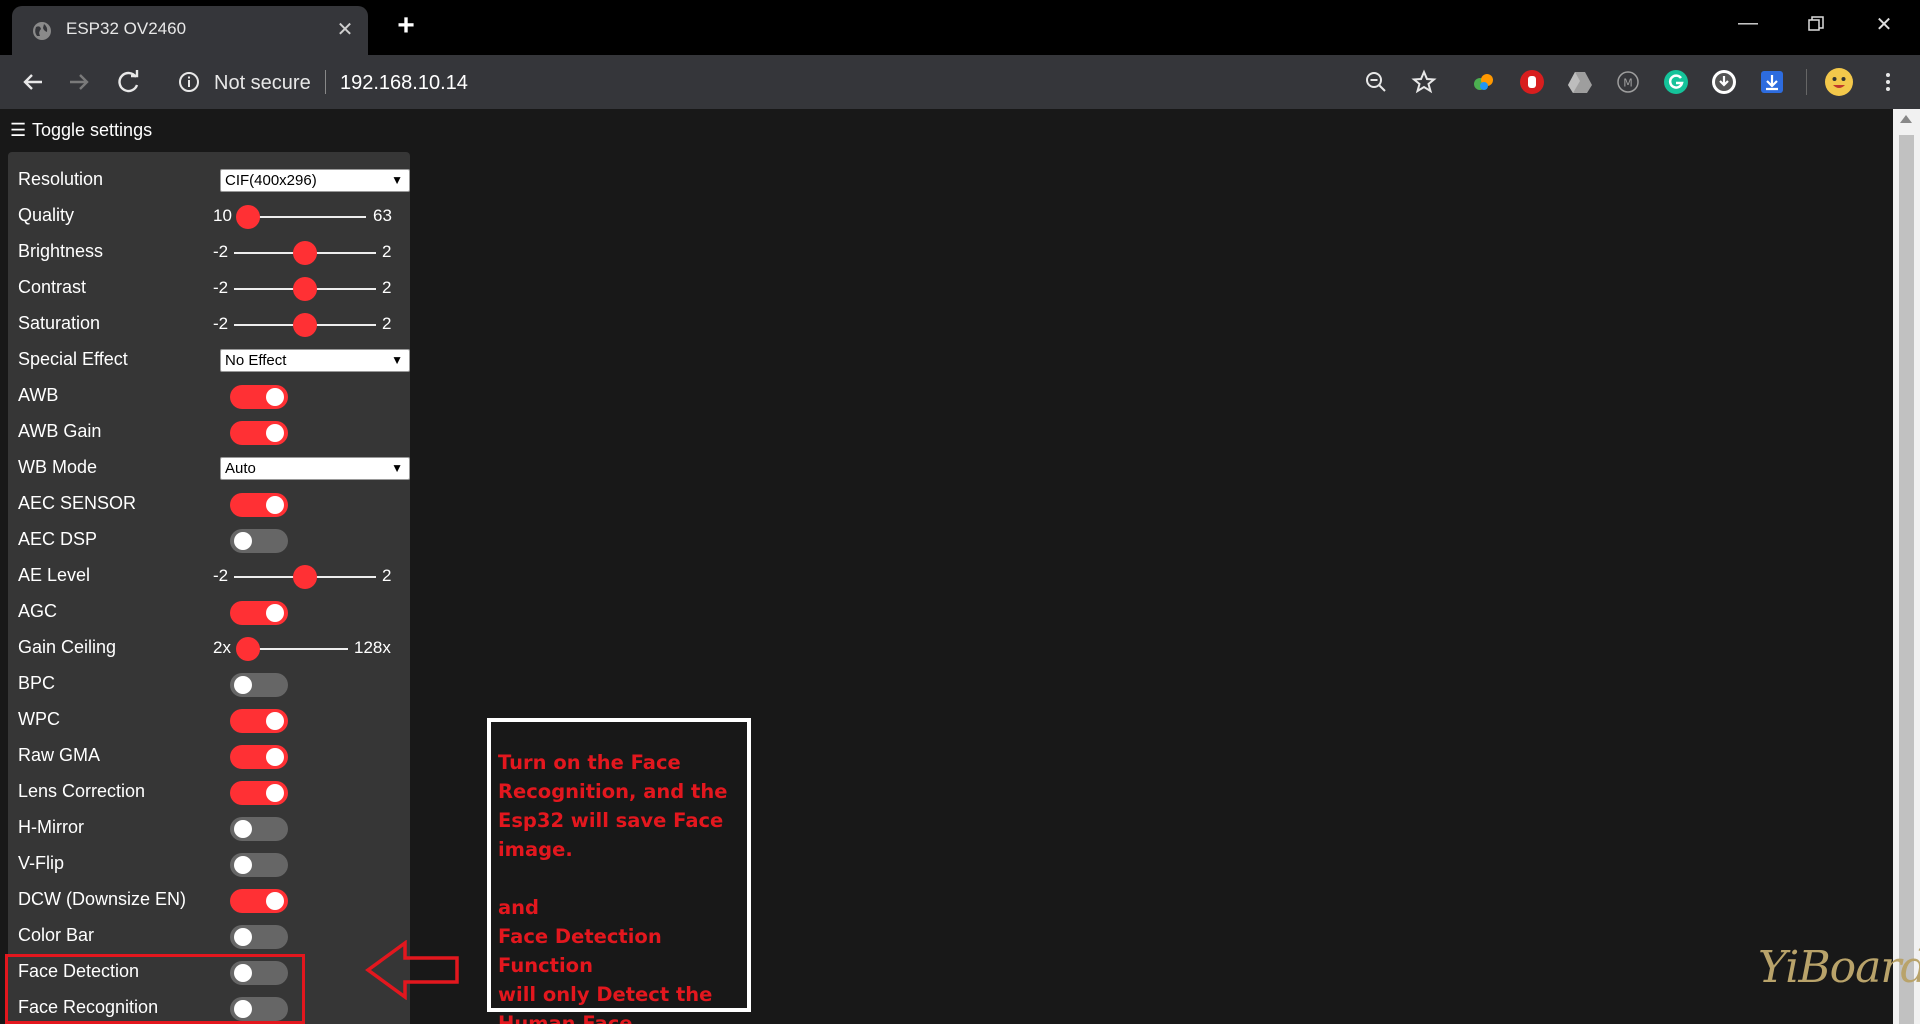  What do you see at coordinates (589, 762) in the screenshot?
I see `note-line: Turn on the Face` at bounding box center [589, 762].